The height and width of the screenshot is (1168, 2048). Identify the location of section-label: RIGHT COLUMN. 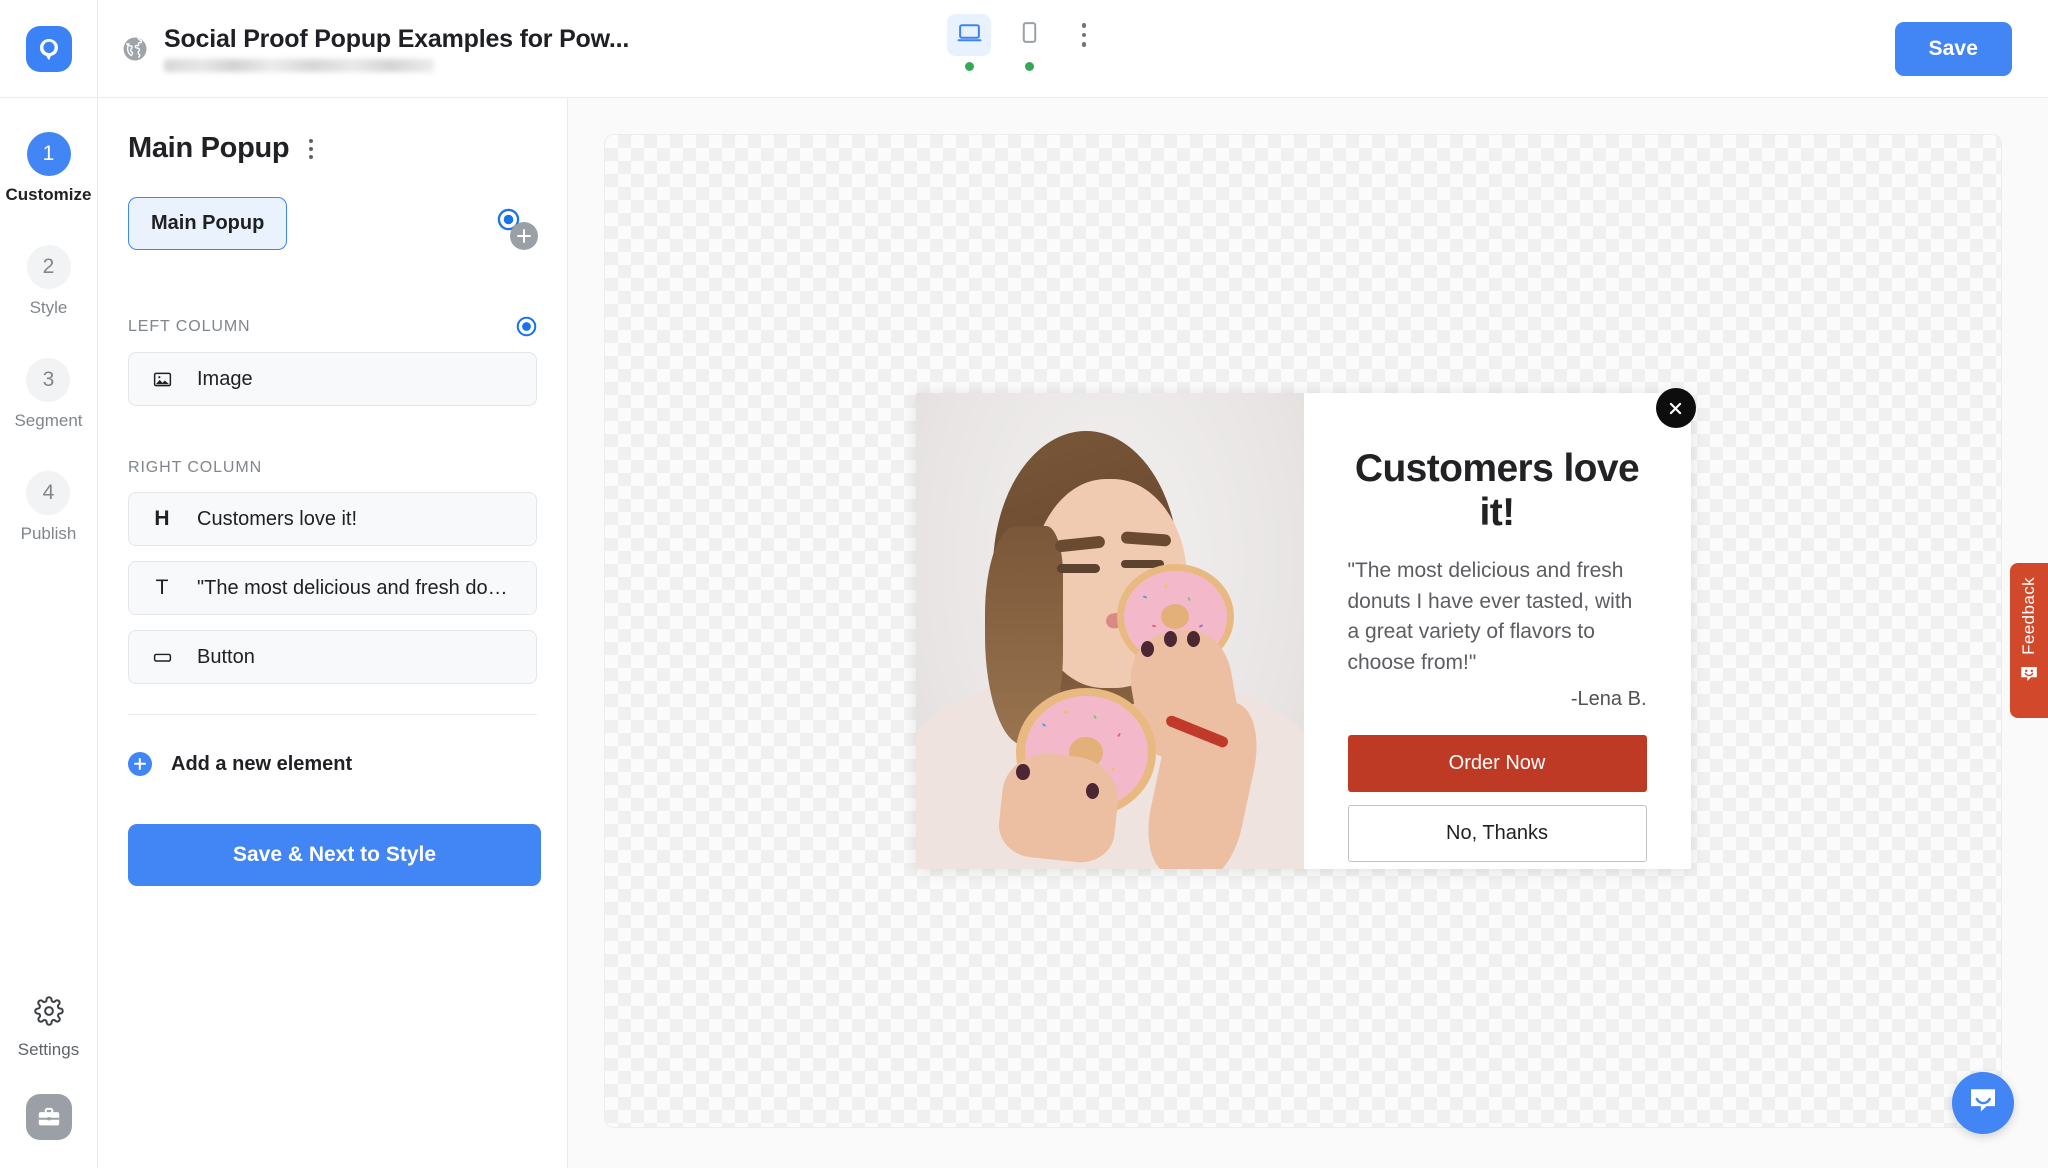
(195, 467).